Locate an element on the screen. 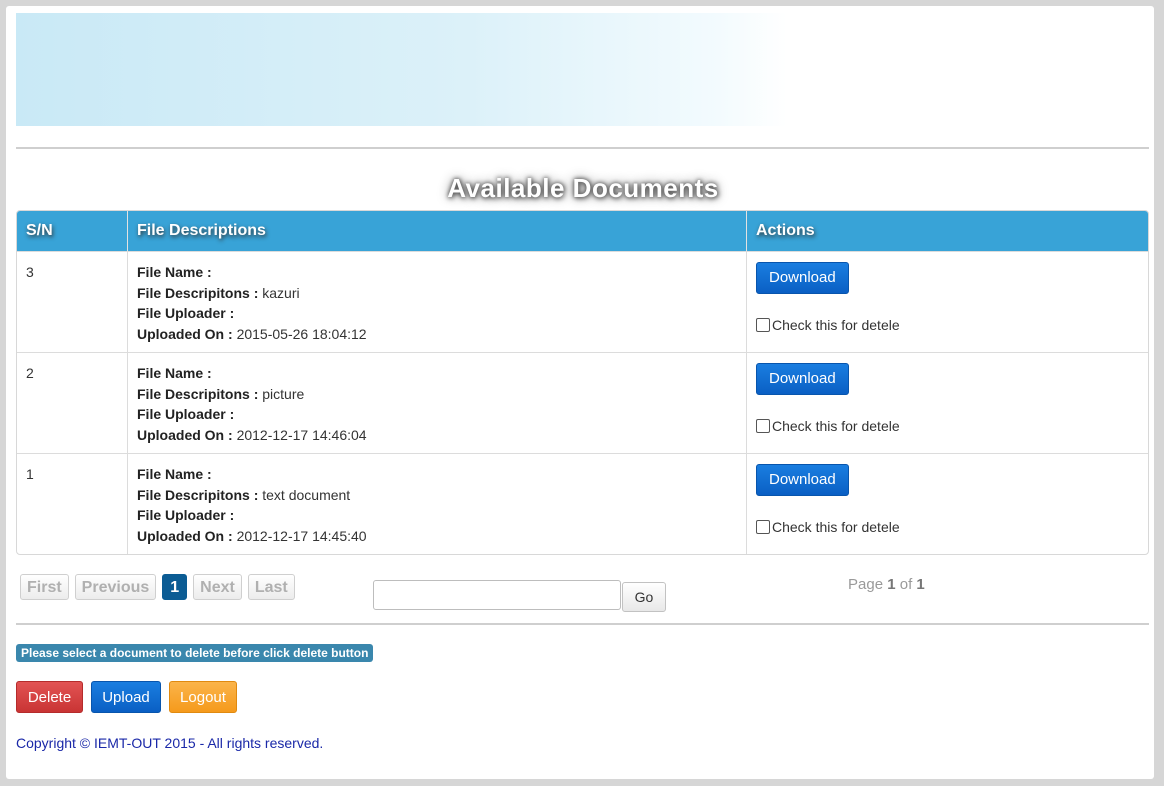 This screenshot has width=1164, height=786. goto-page-input is located at coordinates (497, 595).